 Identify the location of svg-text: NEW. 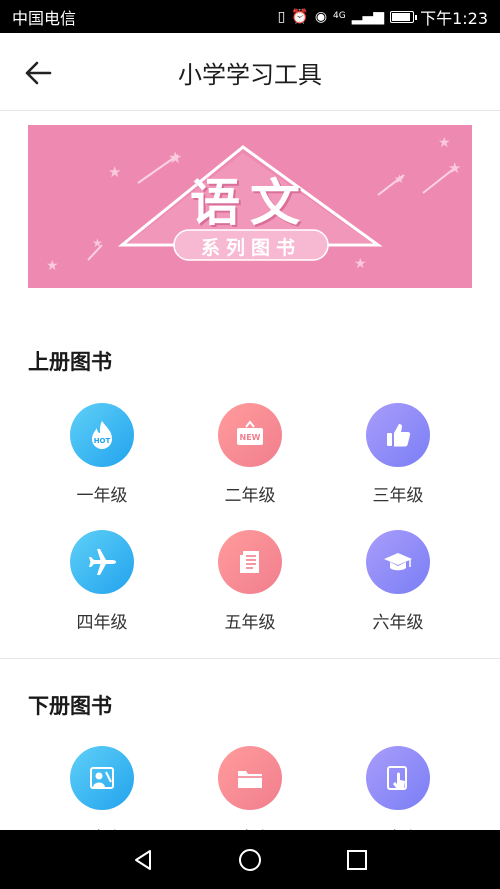
(250, 437).